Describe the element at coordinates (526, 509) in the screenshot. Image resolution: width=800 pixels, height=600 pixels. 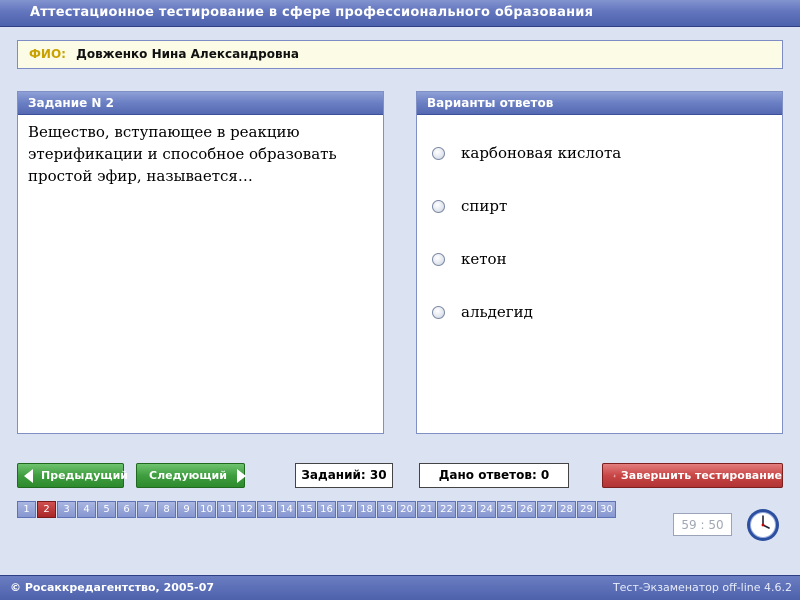
I see `page-number-button: 26` at that location.